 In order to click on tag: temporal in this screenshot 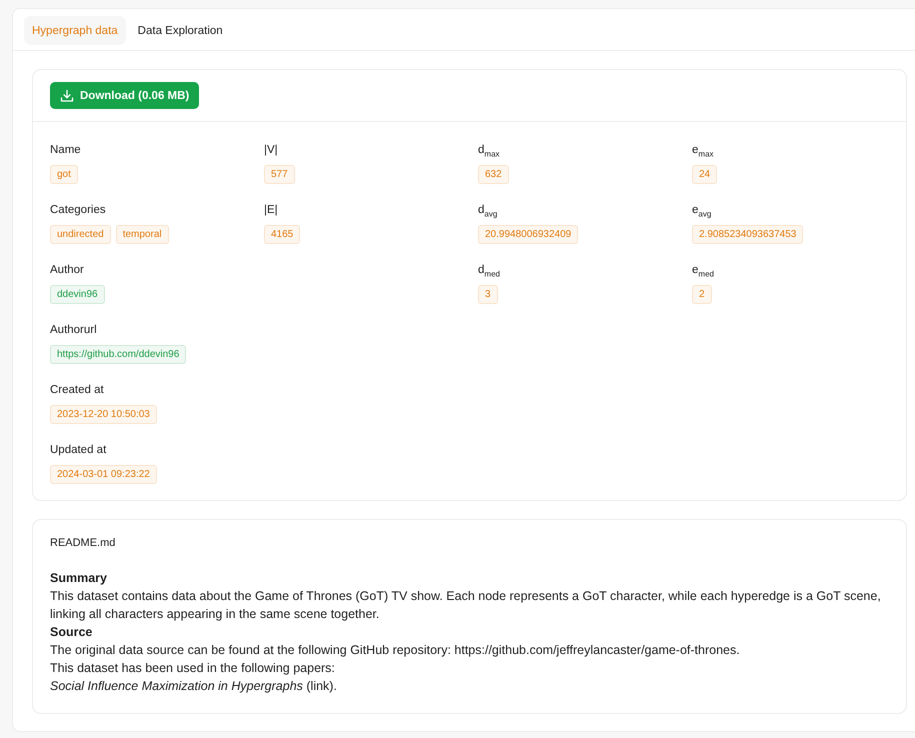, I will do `click(142, 234)`.